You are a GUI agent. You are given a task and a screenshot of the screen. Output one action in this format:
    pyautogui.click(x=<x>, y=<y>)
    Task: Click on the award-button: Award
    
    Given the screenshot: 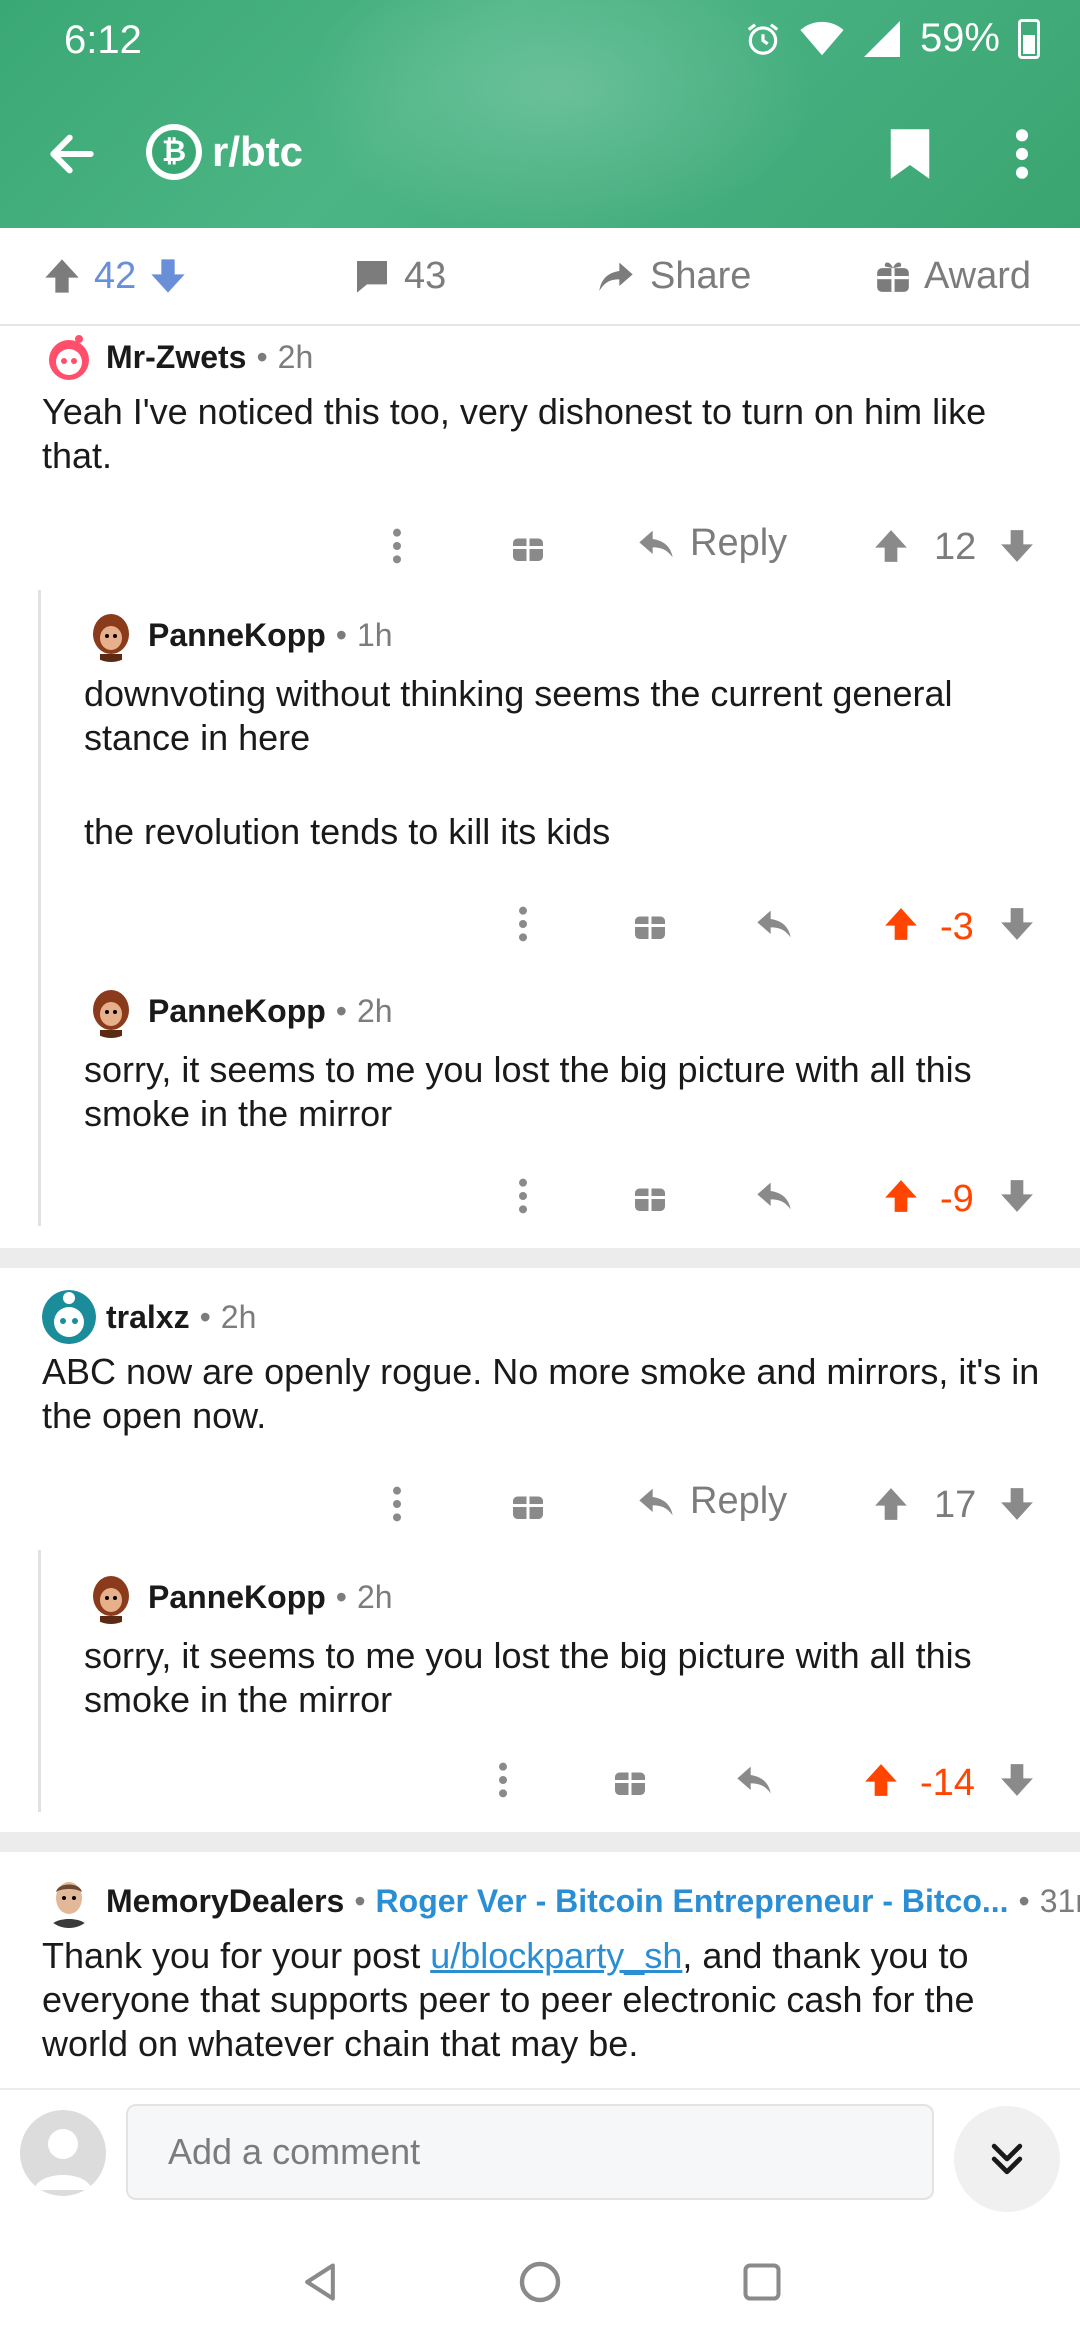 What is the action you would take?
    pyautogui.click(x=952, y=276)
    